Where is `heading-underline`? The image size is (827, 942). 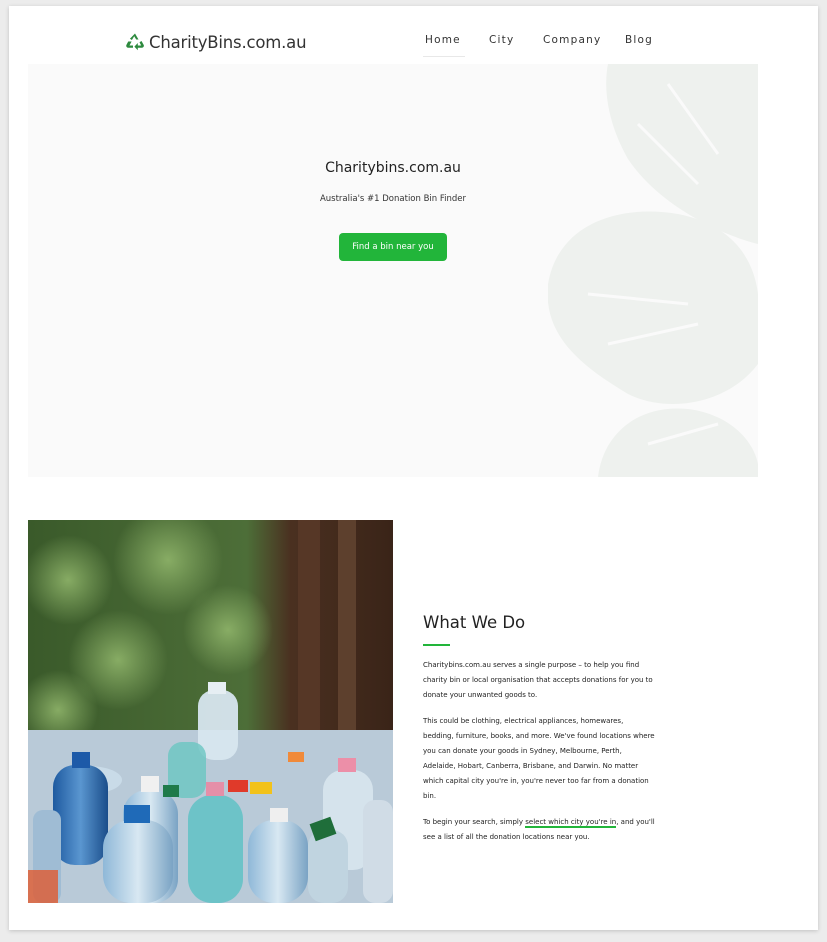 heading-underline is located at coordinates (436, 645).